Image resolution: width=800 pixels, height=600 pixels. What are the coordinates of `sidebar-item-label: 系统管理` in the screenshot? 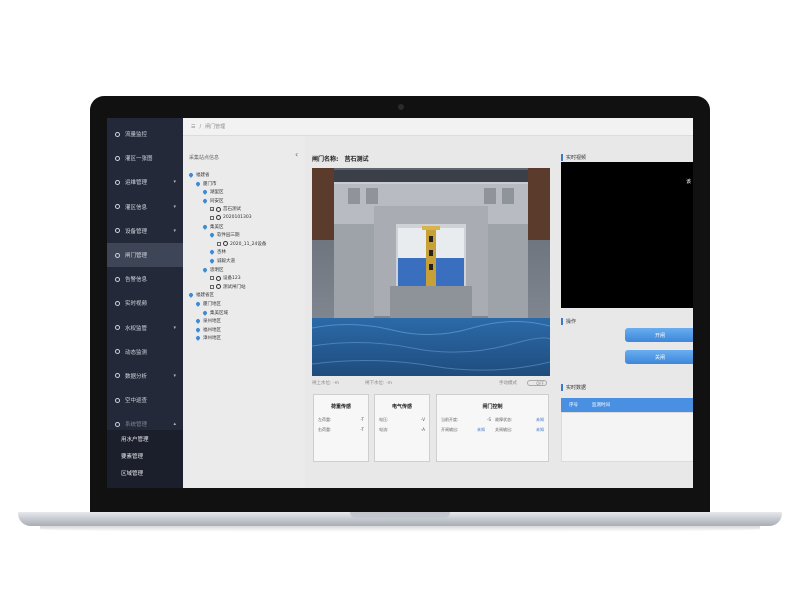 It's located at (136, 425).